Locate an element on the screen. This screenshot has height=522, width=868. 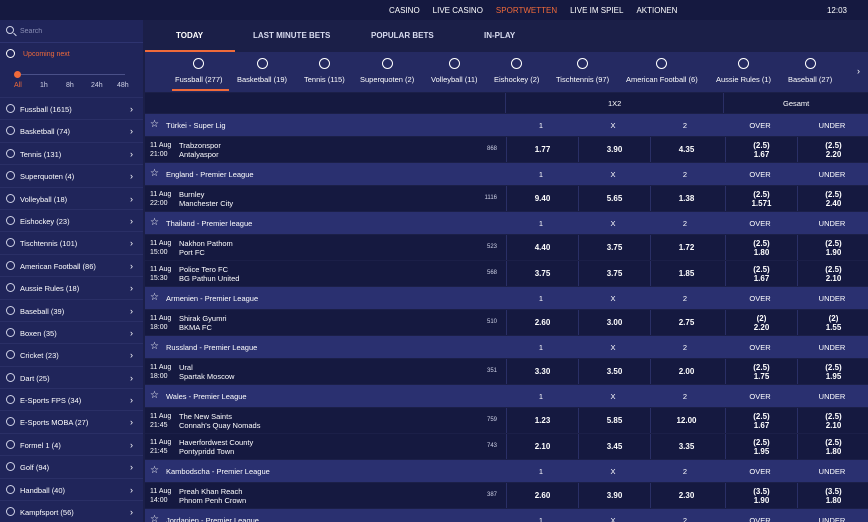
time-slider-handle is located at coordinates (17, 74).